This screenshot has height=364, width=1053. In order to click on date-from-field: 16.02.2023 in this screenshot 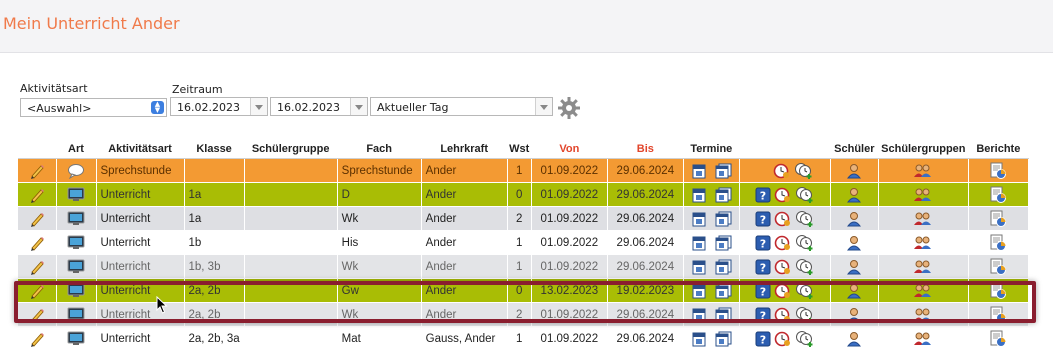, I will do `click(219, 106)`.